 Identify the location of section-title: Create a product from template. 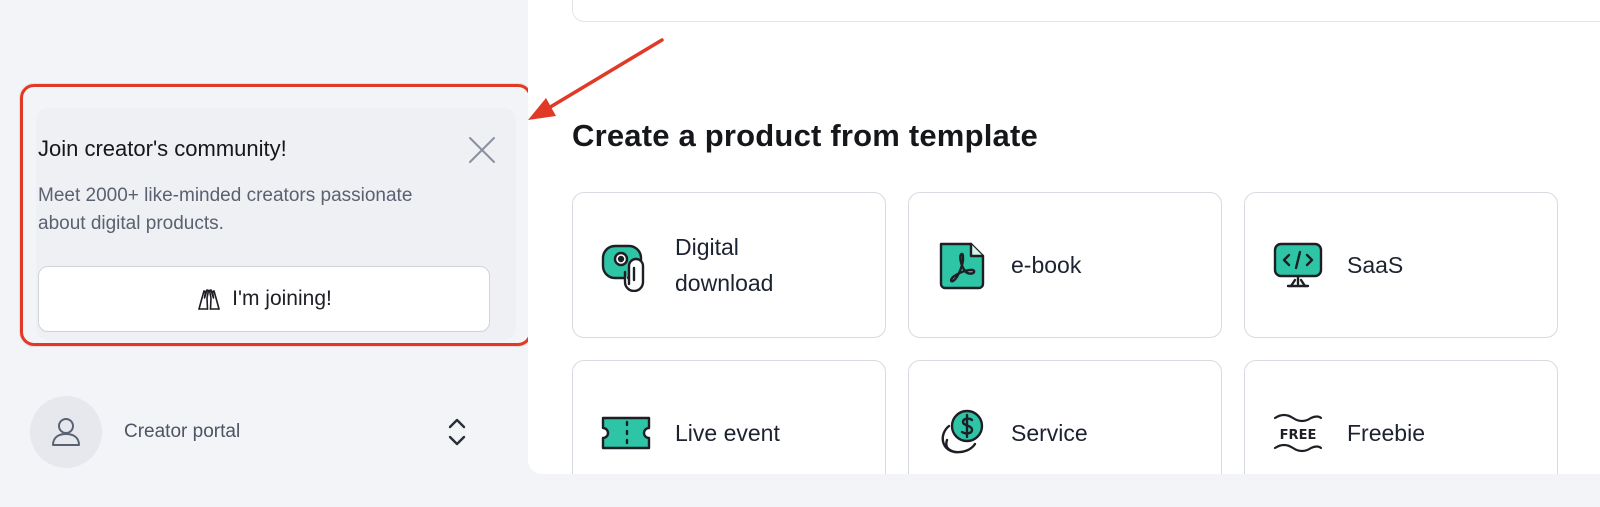
(805, 135).